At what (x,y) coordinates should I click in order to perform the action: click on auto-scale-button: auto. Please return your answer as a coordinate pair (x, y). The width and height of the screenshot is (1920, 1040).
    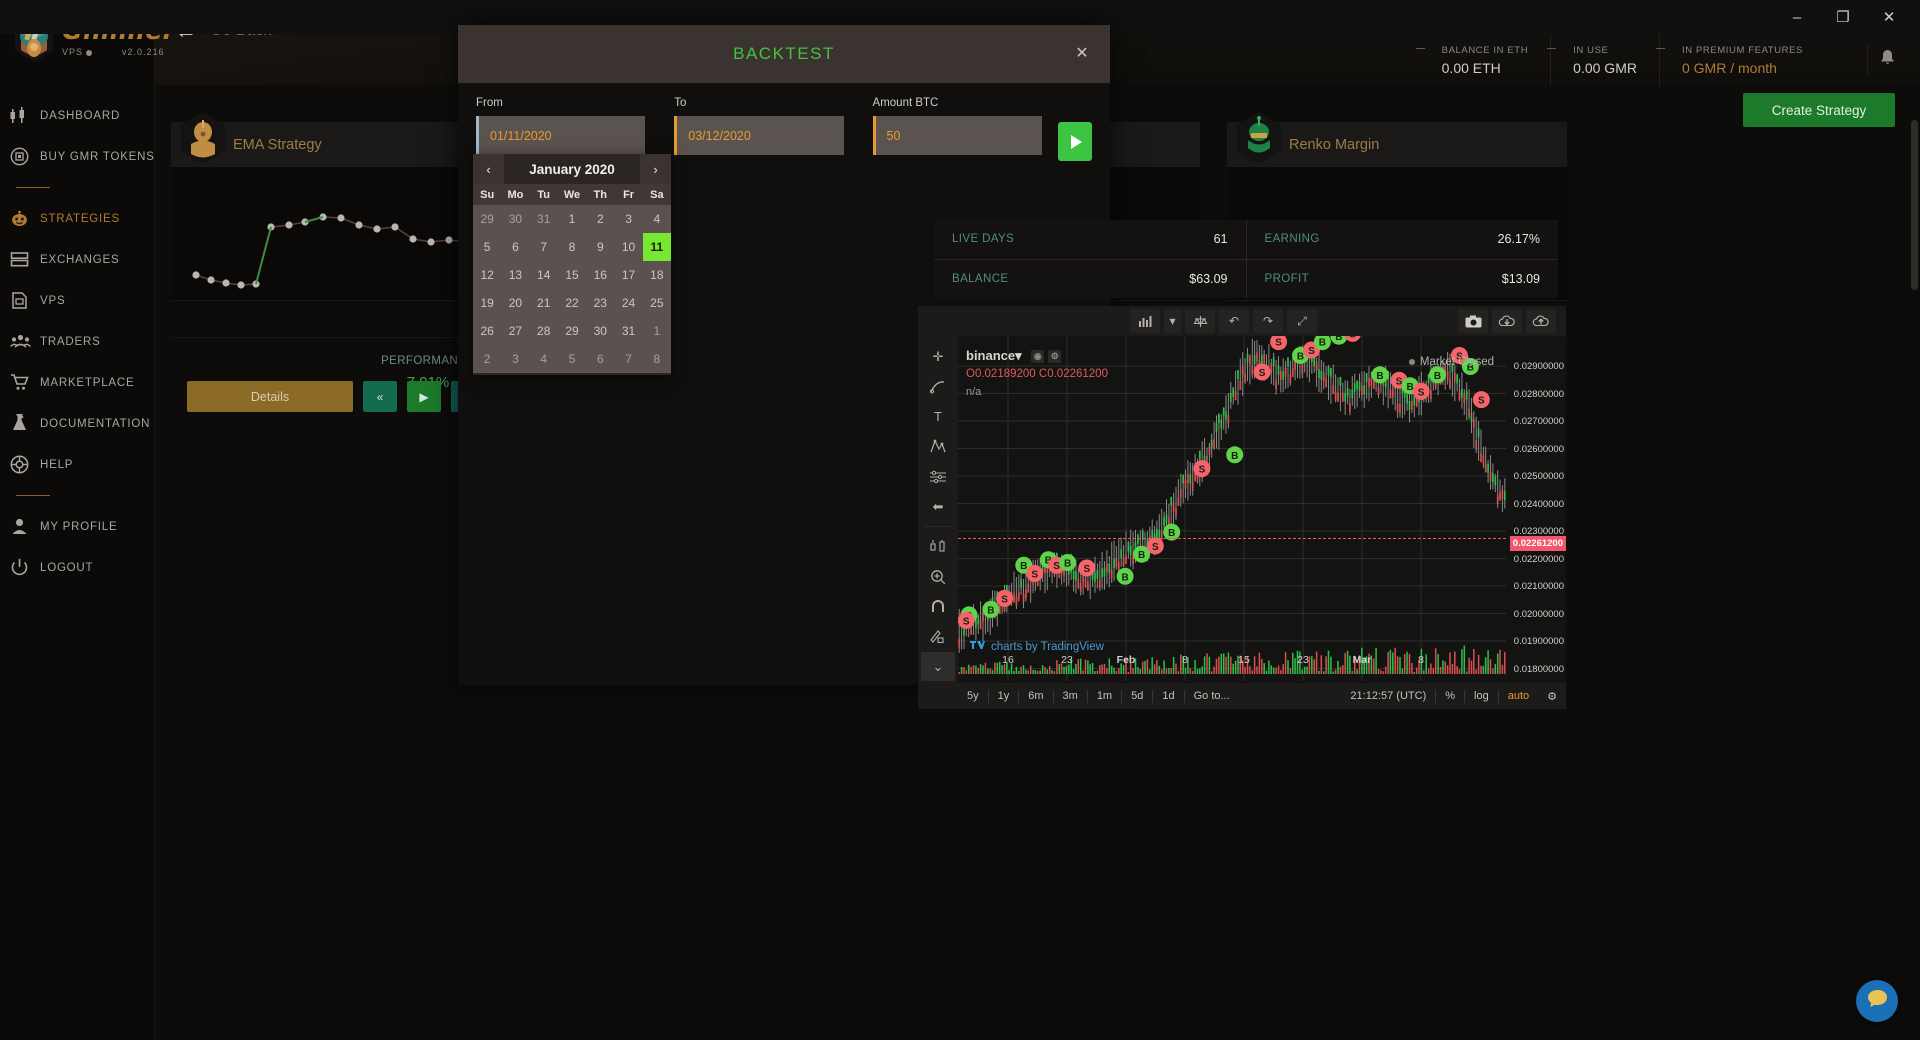
    Looking at the image, I should click on (1518, 696).